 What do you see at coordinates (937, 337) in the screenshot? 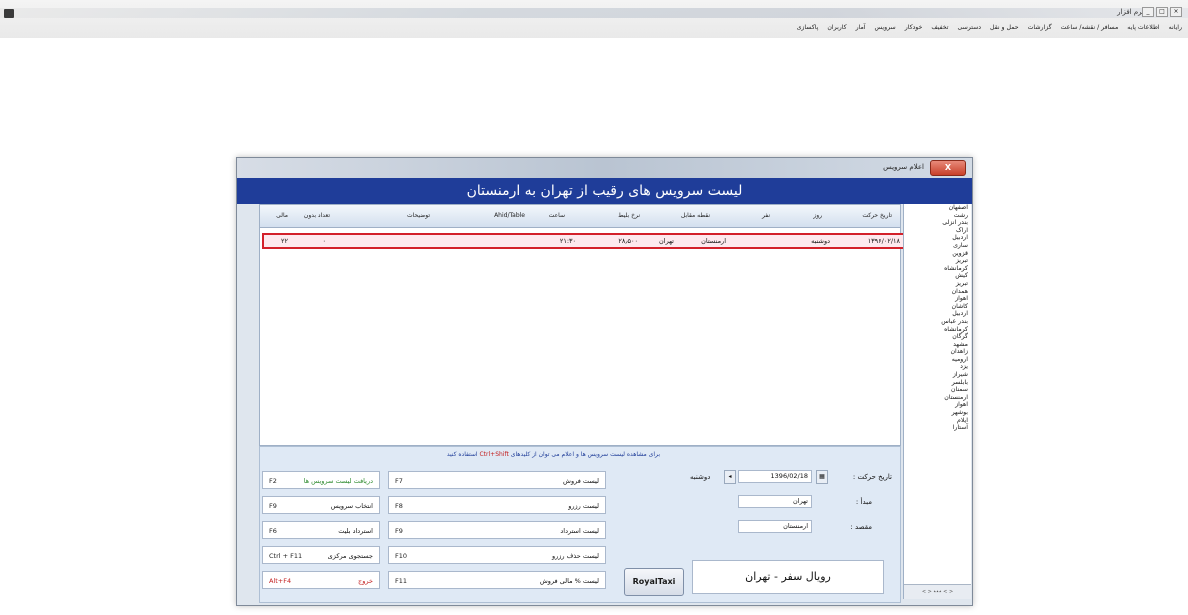
I see `list-item: گرگان` at bounding box center [937, 337].